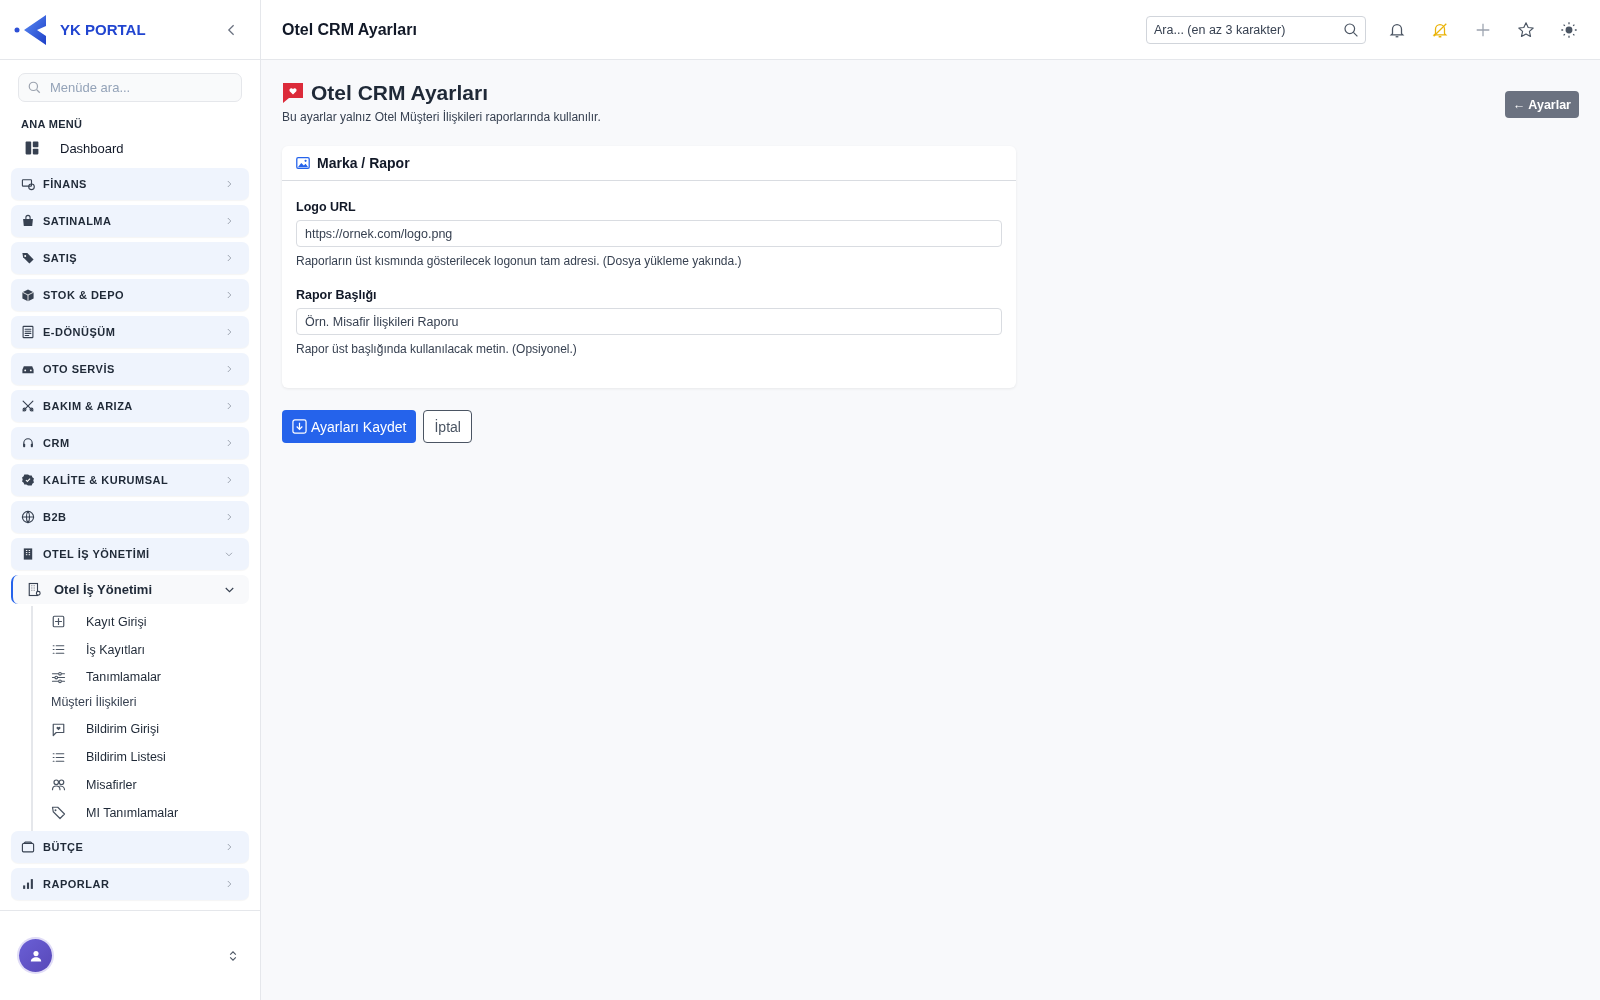  I want to click on user-avatar, so click(35, 955).